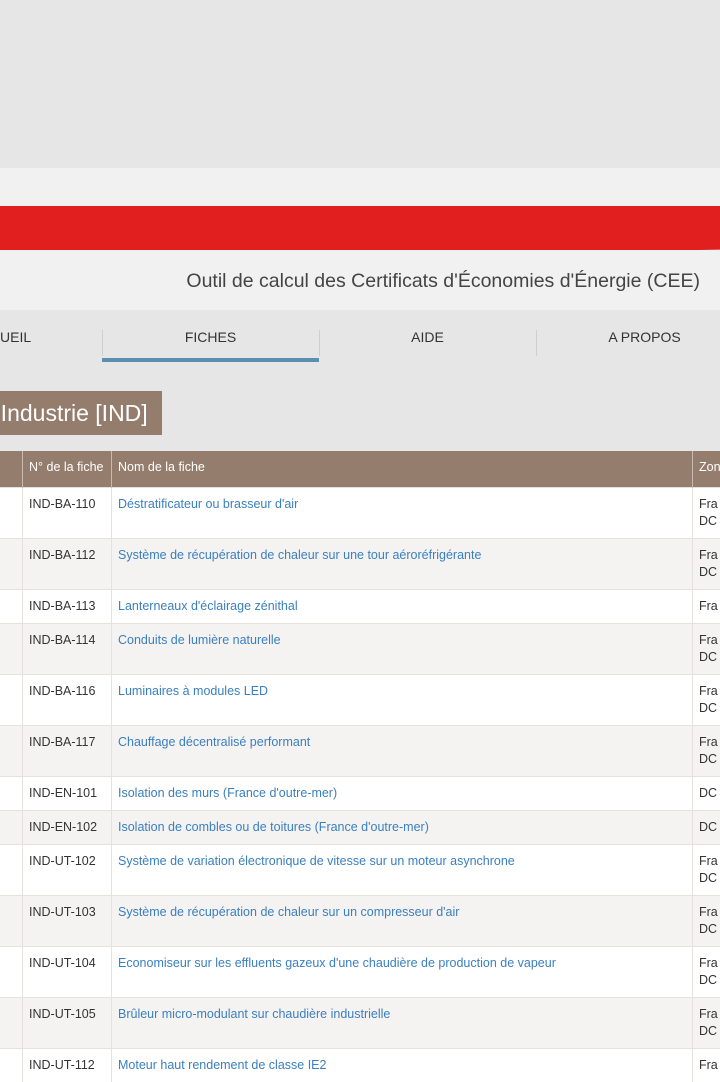 The height and width of the screenshot is (1082, 720). I want to click on header-cell-nom: Nom de la fiche, so click(402, 469).